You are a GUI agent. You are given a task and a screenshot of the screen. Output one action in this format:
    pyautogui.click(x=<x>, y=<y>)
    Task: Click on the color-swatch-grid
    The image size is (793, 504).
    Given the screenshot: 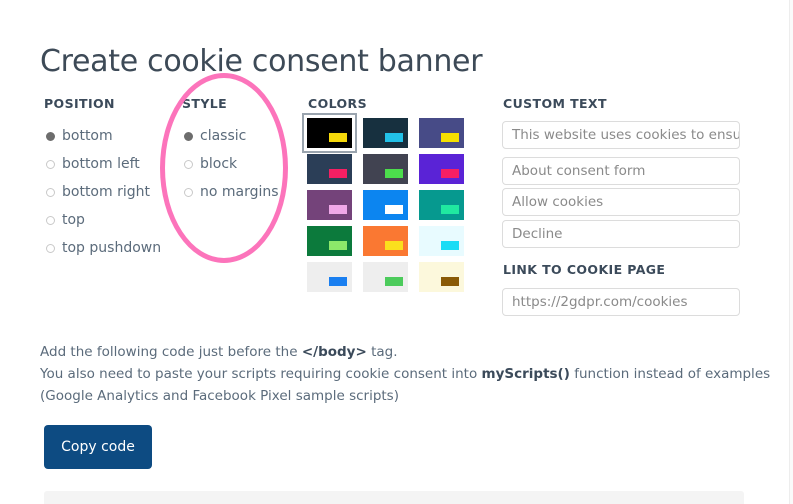 What is the action you would take?
    pyautogui.click(x=383, y=202)
    